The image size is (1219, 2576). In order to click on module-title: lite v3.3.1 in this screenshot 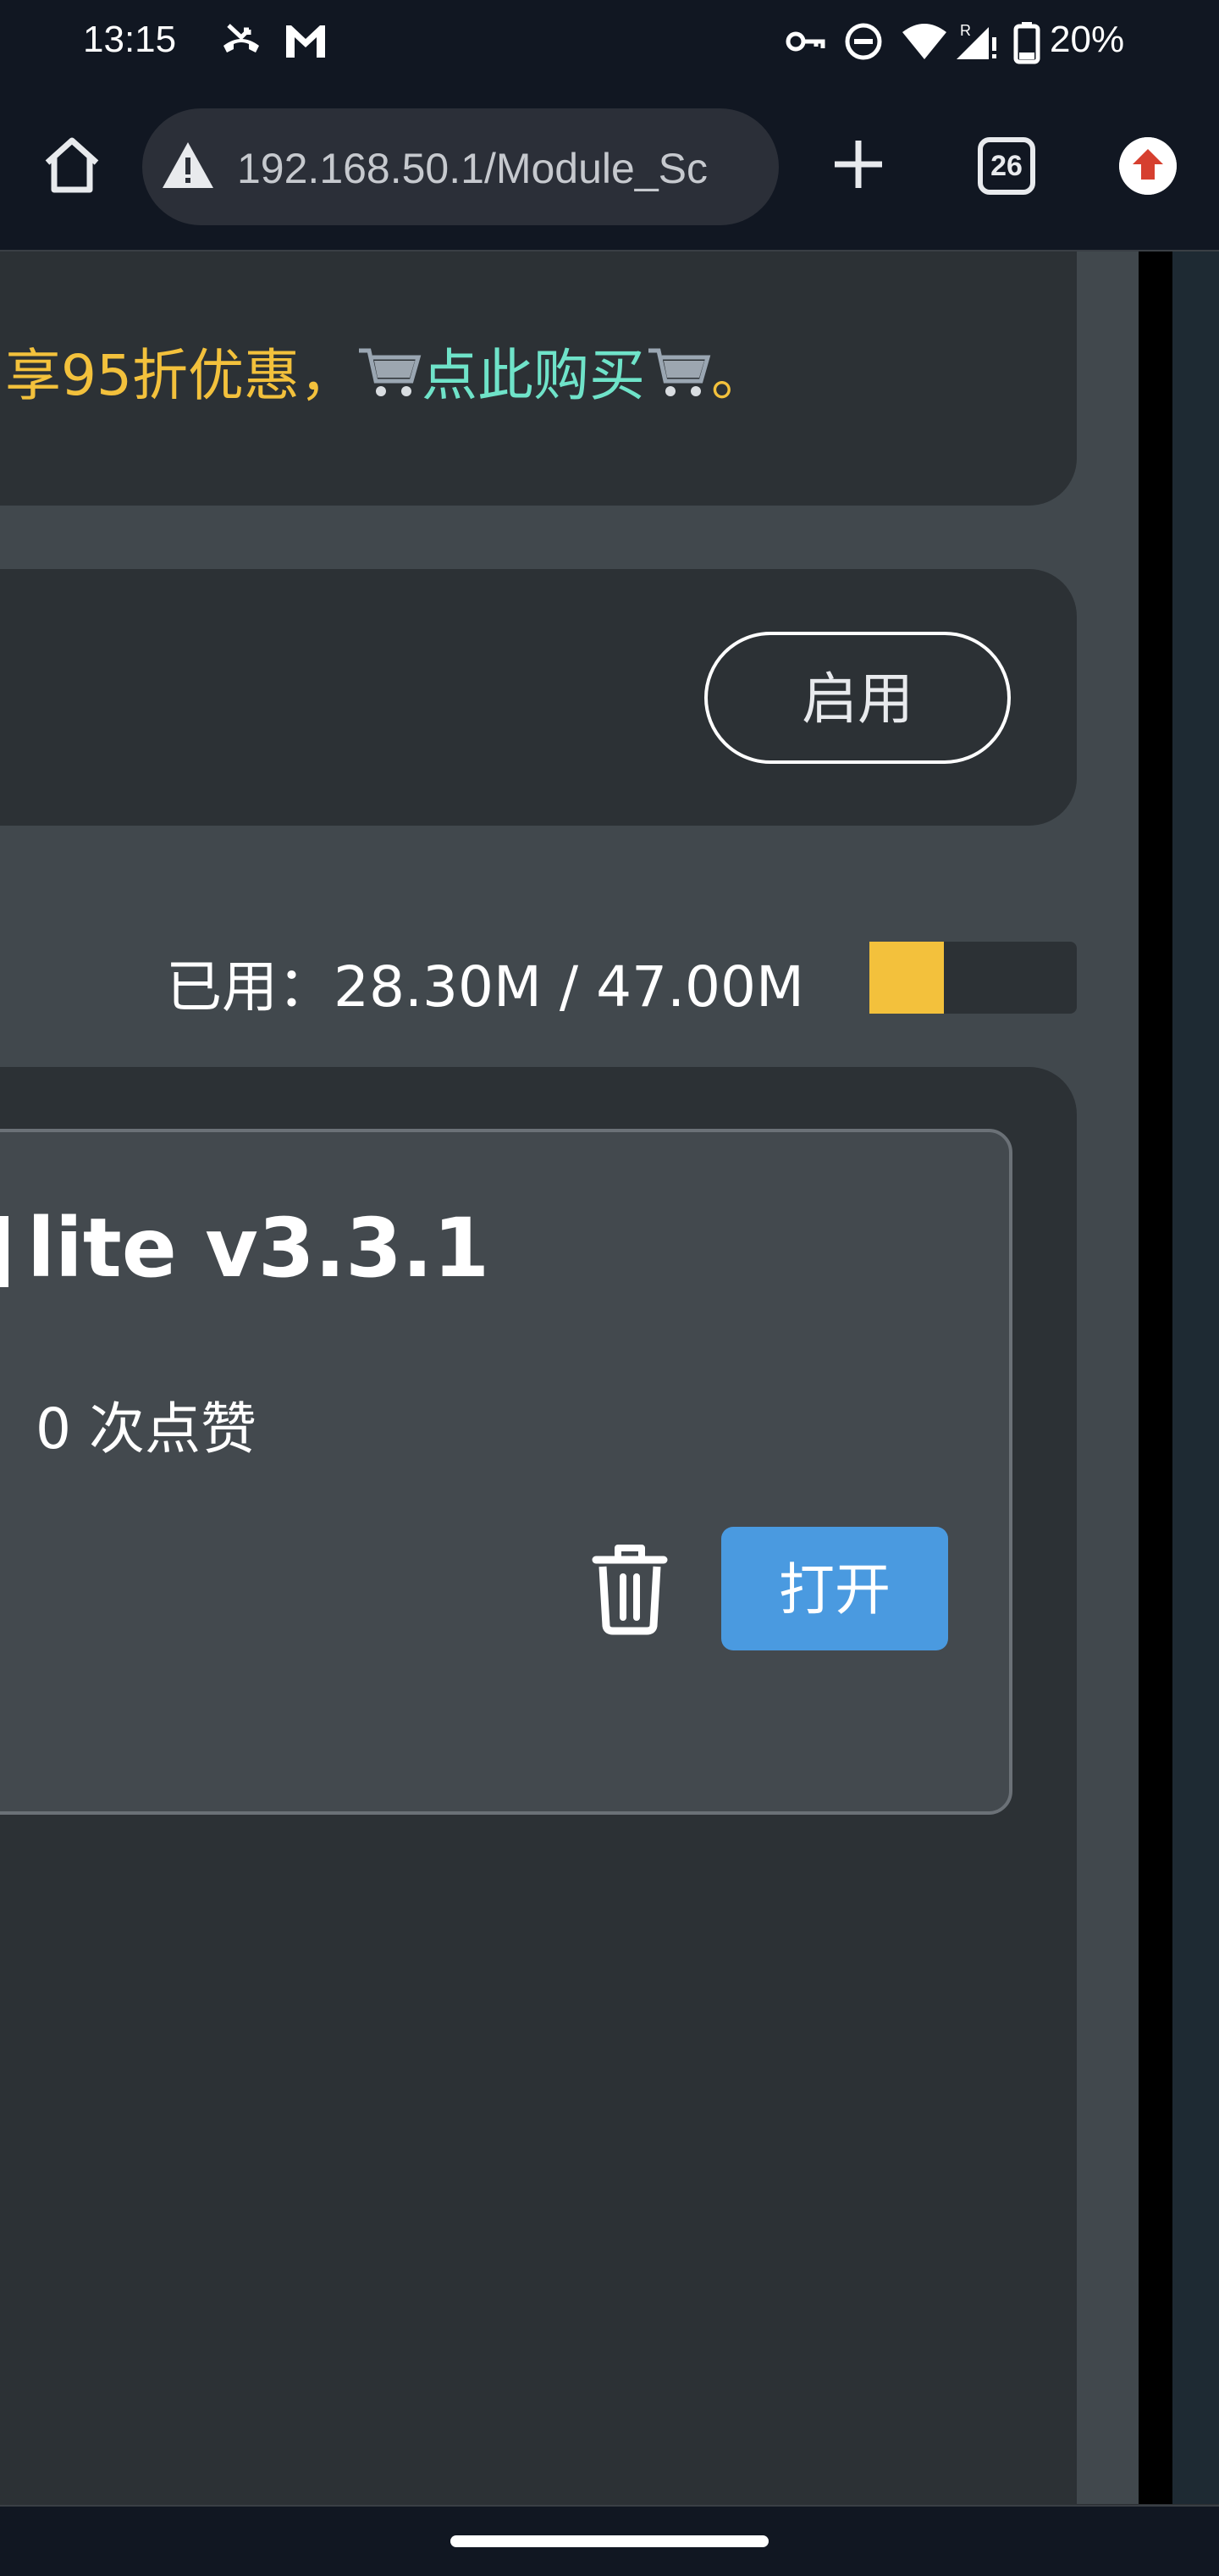, I will do `click(258, 1248)`.